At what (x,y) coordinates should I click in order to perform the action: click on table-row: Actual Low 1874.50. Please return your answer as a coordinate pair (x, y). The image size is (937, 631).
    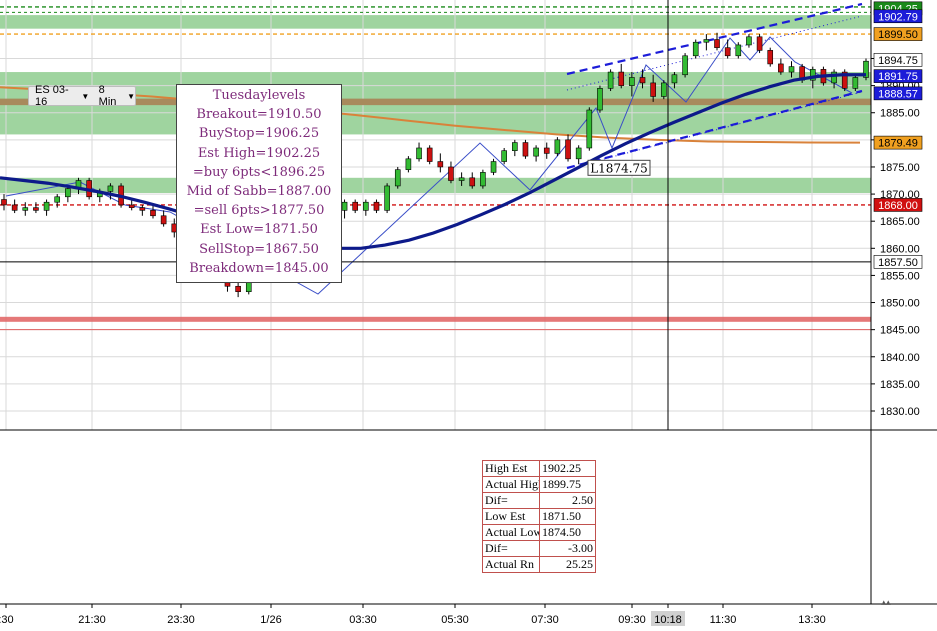
    Looking at the image, I should click on (539, 532).